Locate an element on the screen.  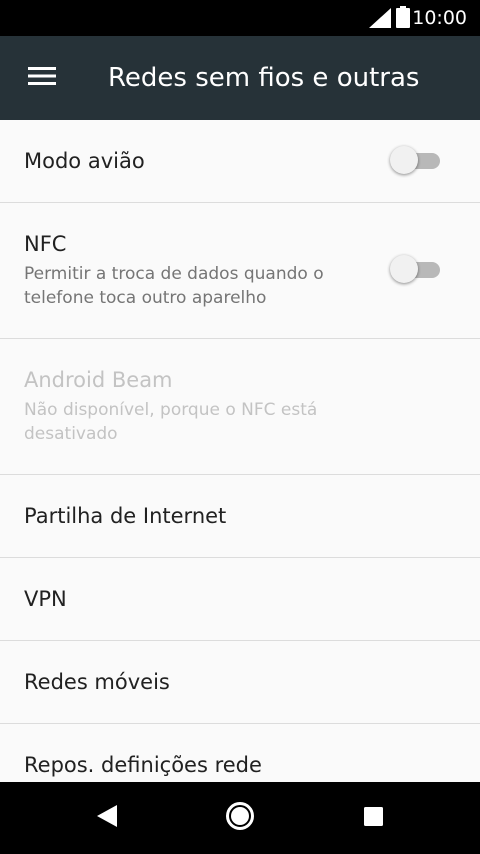
back-icon is located at coordinates (107, 818).